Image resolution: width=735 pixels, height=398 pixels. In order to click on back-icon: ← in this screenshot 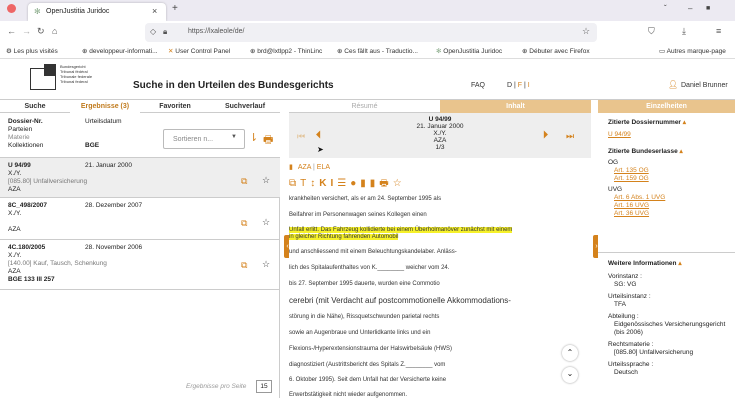, I will do `click(11, 31)`.